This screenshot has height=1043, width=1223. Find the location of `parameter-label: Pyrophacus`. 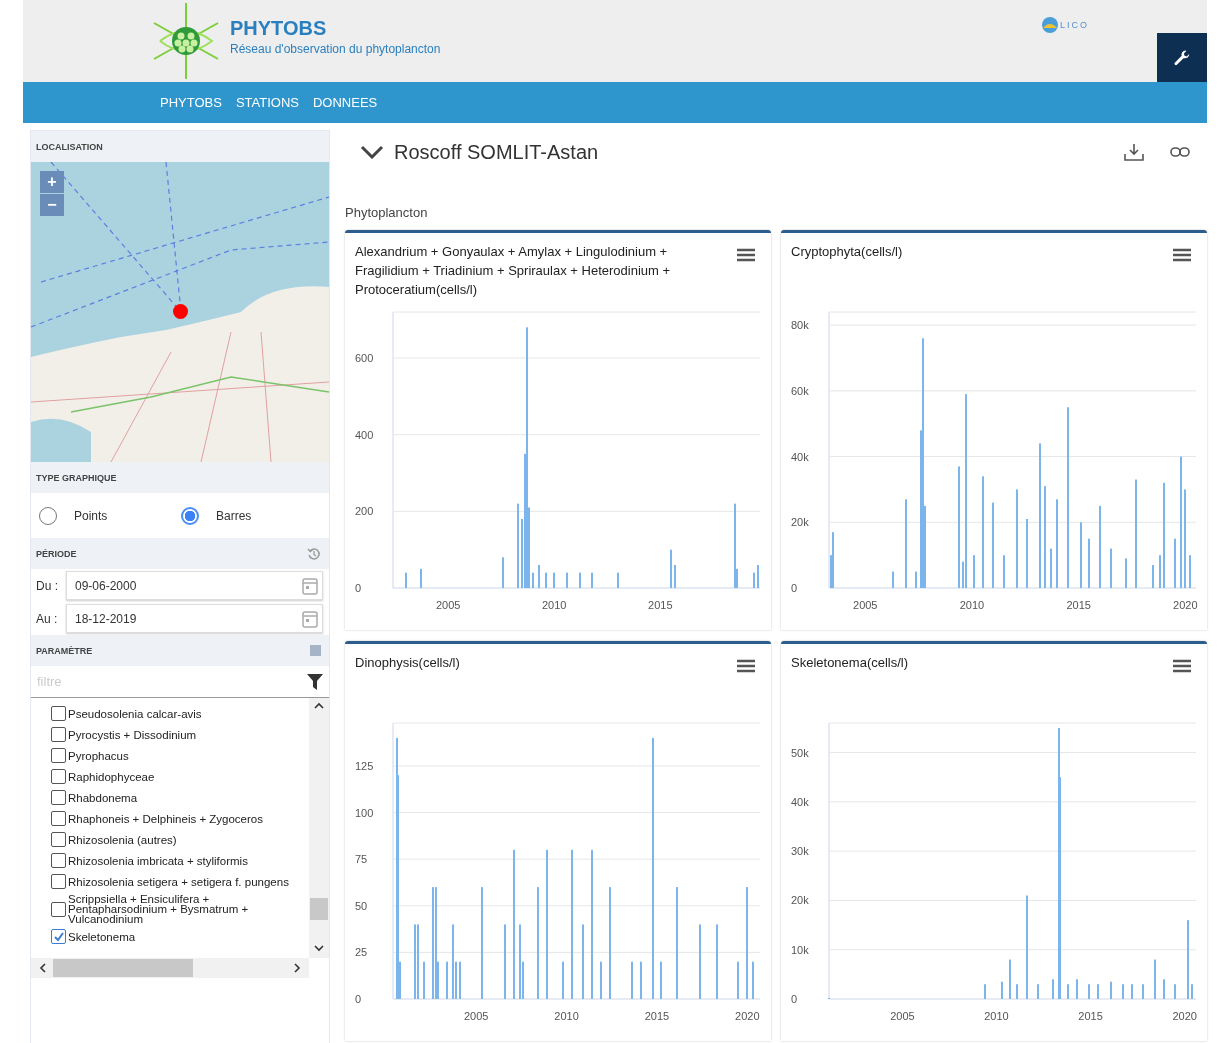

parameter-label: Pyrophacus is located at coordinates (98, 755).